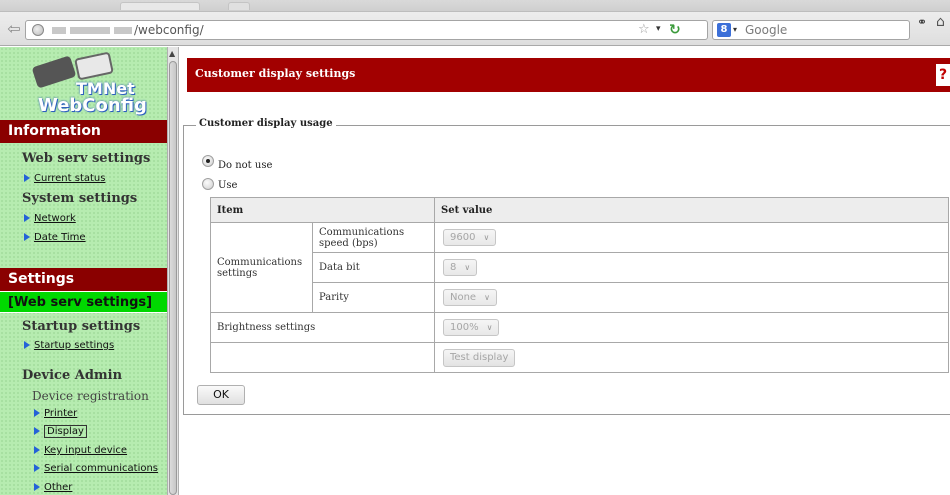 The image size is (950, 495). What do you see at coordinates (475, 6) in the screenshot?
I see `browser-tab-strip` at bounding box center [475, 6].